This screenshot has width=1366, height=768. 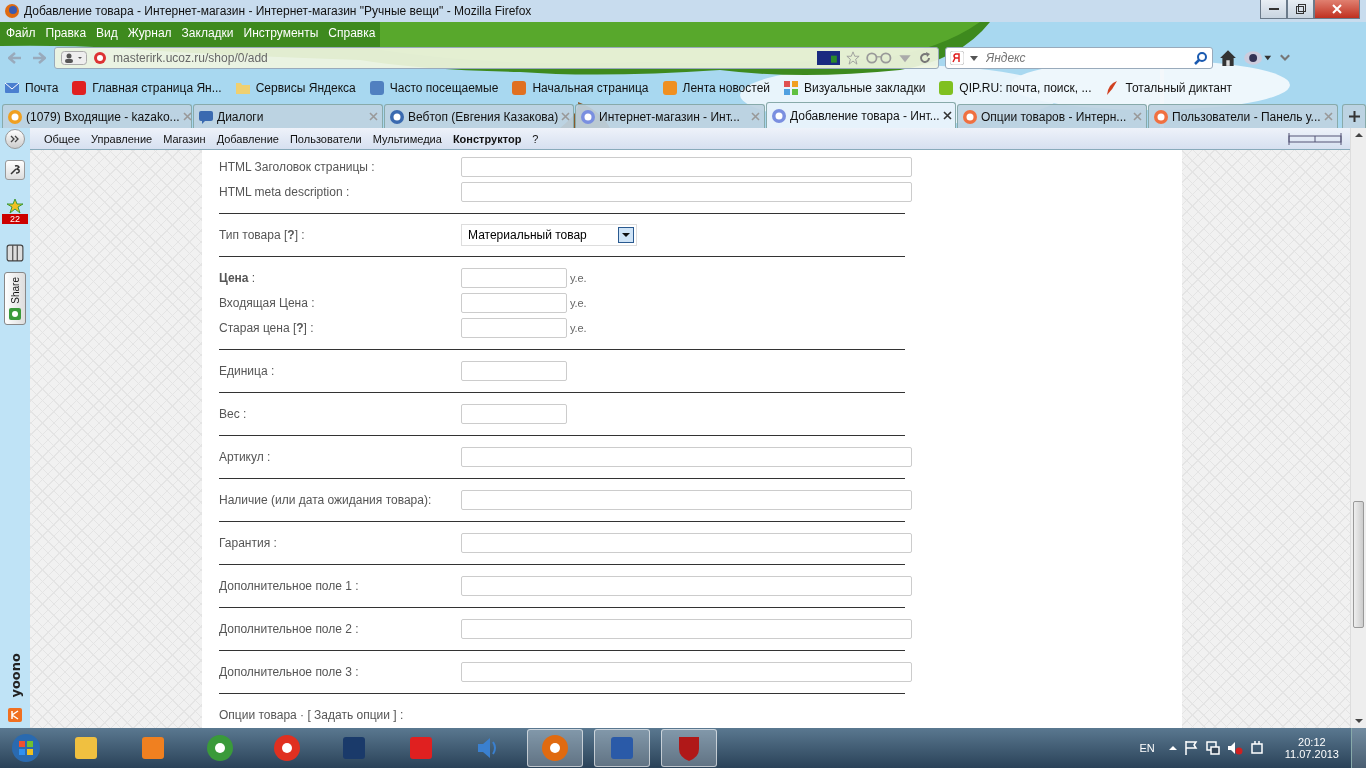 I want to click on bookmark-item: Часто посещаемые, so click(x=433, y=88).